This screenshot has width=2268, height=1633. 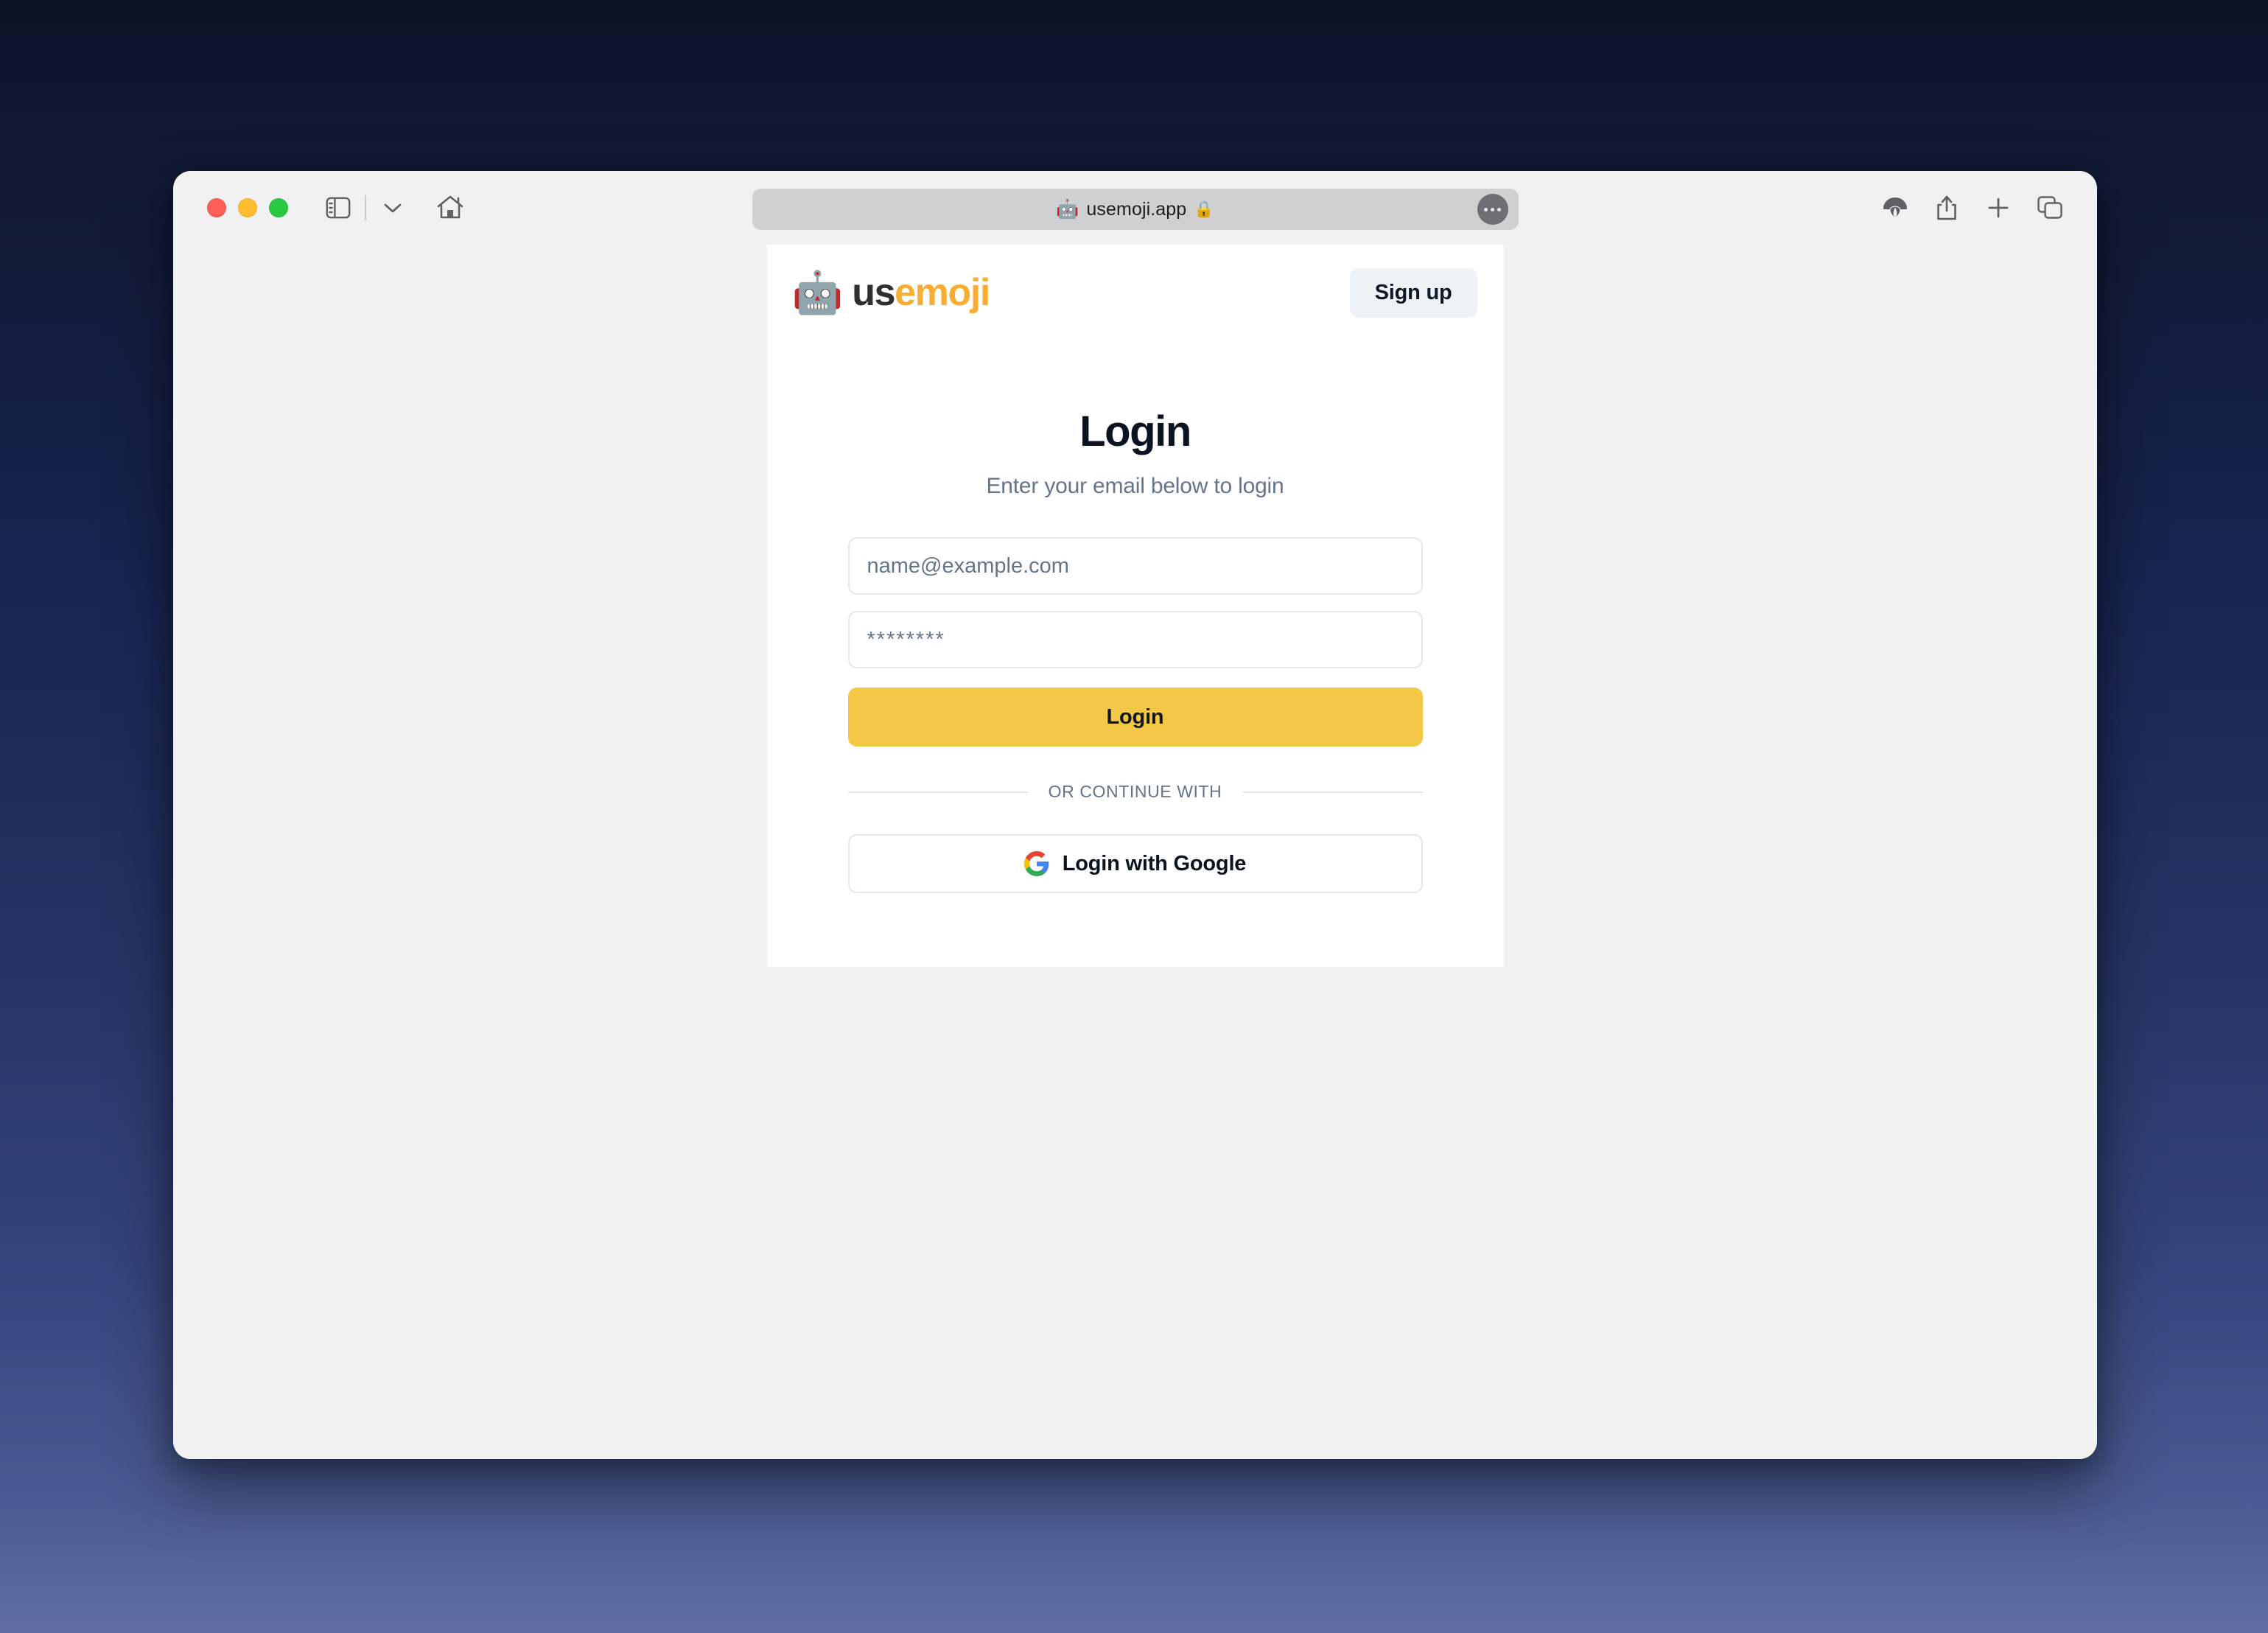 I want to click on password-field, so click(x=1135, y=640).